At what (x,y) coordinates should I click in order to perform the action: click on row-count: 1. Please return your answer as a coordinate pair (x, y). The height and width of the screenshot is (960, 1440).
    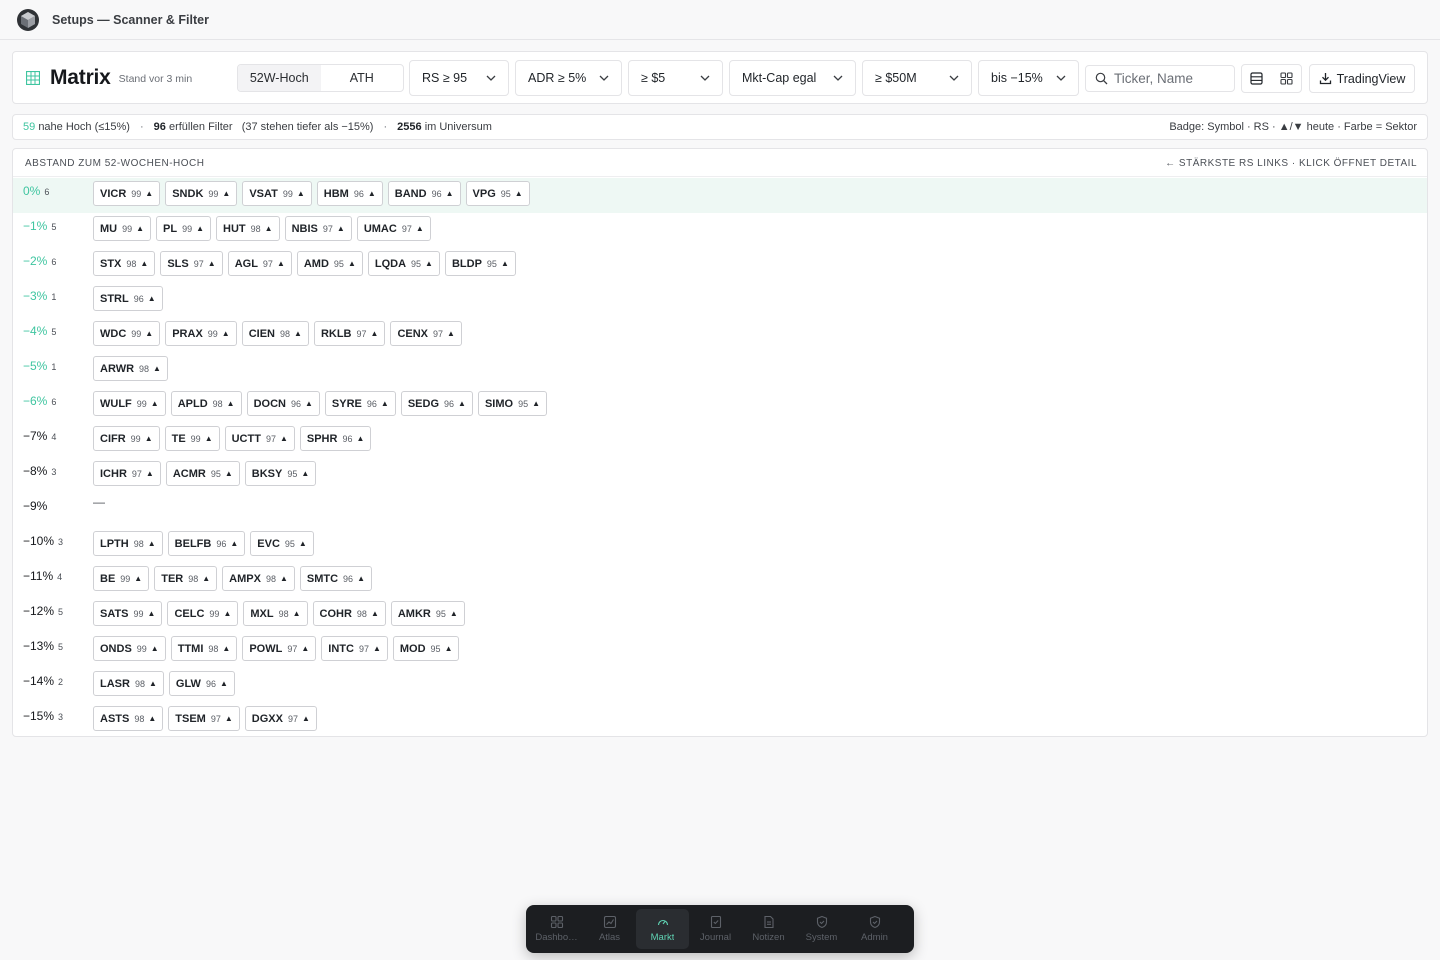
    Looking at the image, I should click on (54, 367).